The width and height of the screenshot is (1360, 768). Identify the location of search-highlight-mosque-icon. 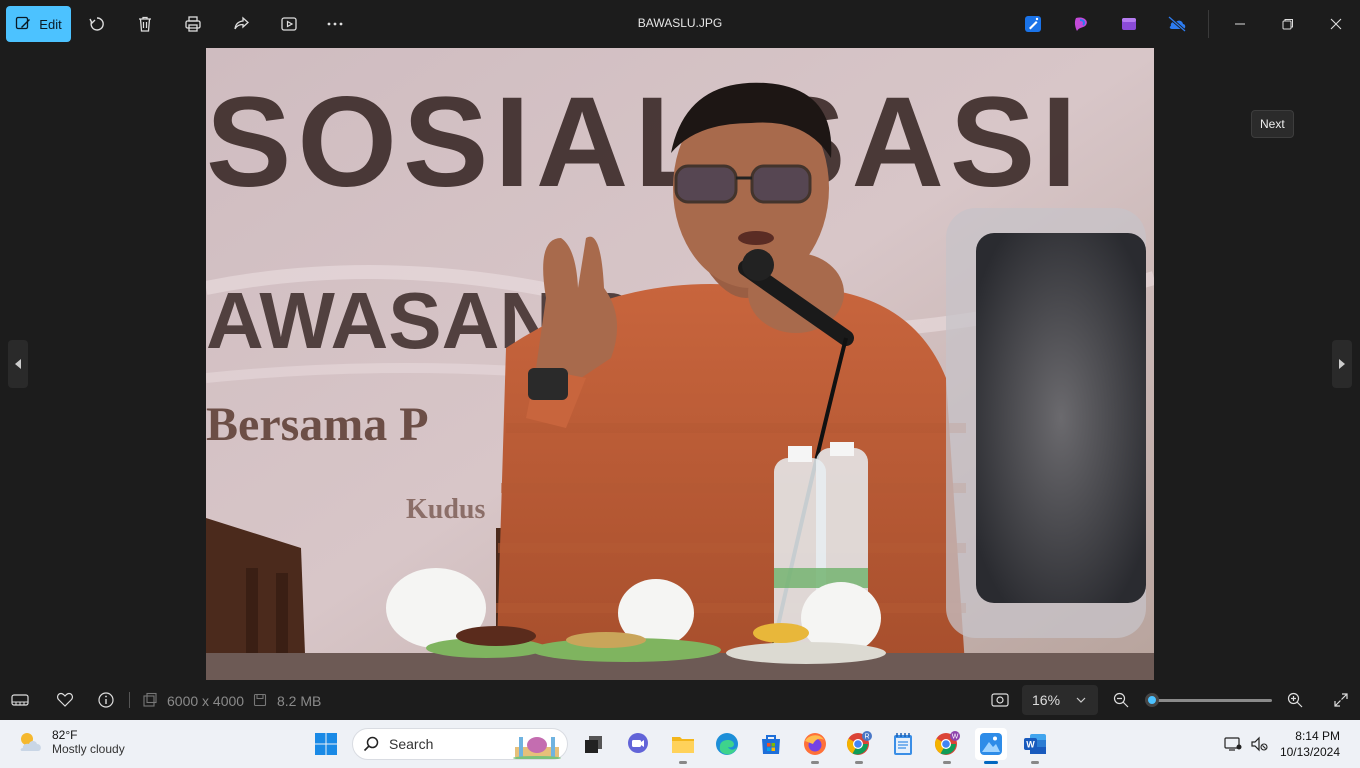
(537, 748).